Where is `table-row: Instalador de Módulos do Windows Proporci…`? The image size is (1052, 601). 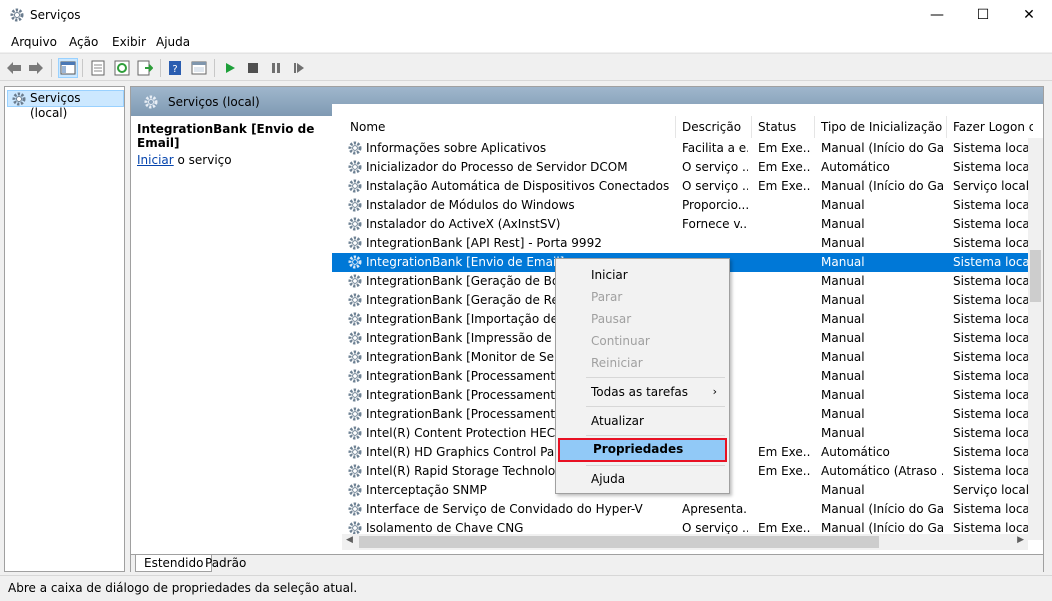 table-row: Instalador de Módulos do Windows Proporci… is located at coordinates (687, 205).